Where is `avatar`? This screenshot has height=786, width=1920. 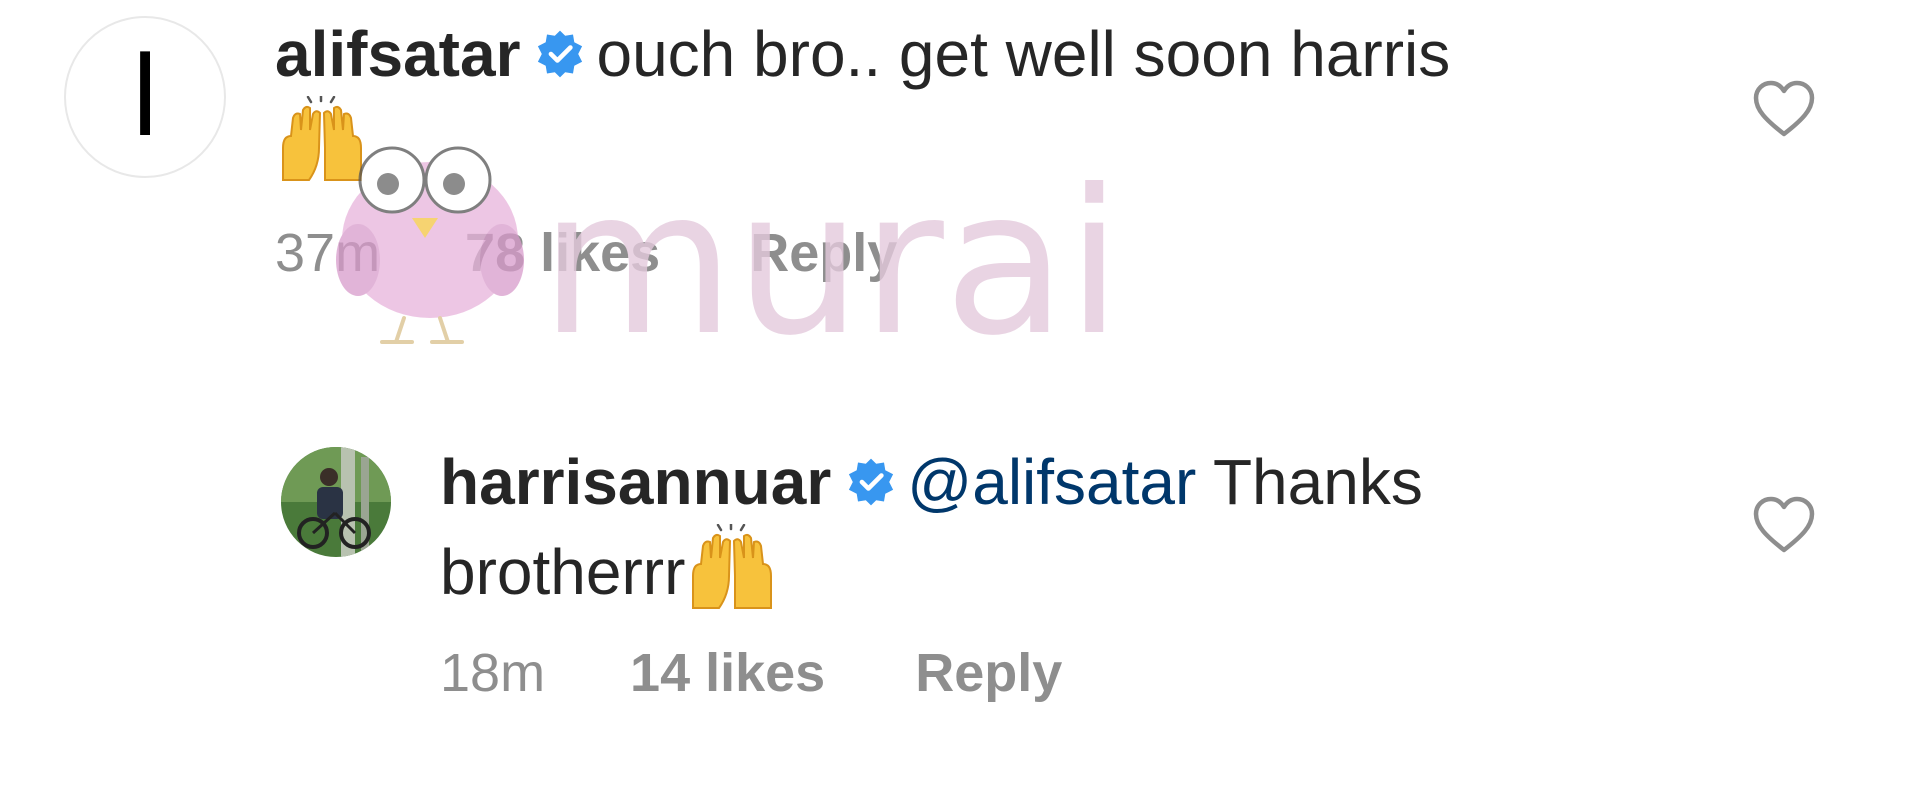 avatar is located at coordinates (336, 502).